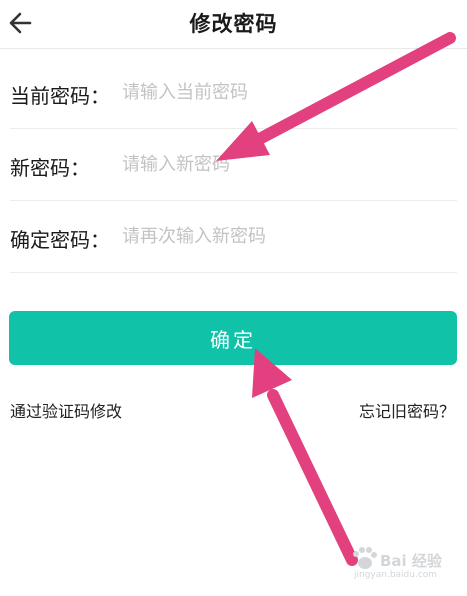  I want to click on top-bar: 修改密码, so click(233, 24).